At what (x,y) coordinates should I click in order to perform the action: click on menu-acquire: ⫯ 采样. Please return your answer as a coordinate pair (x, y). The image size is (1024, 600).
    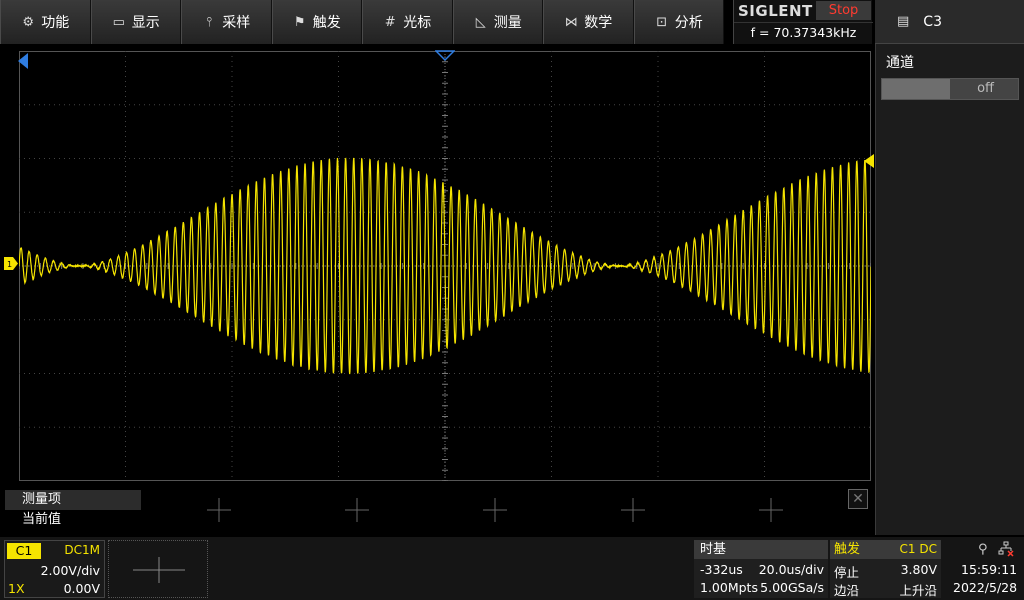
    Looking at the image, I should click on (226, 22).